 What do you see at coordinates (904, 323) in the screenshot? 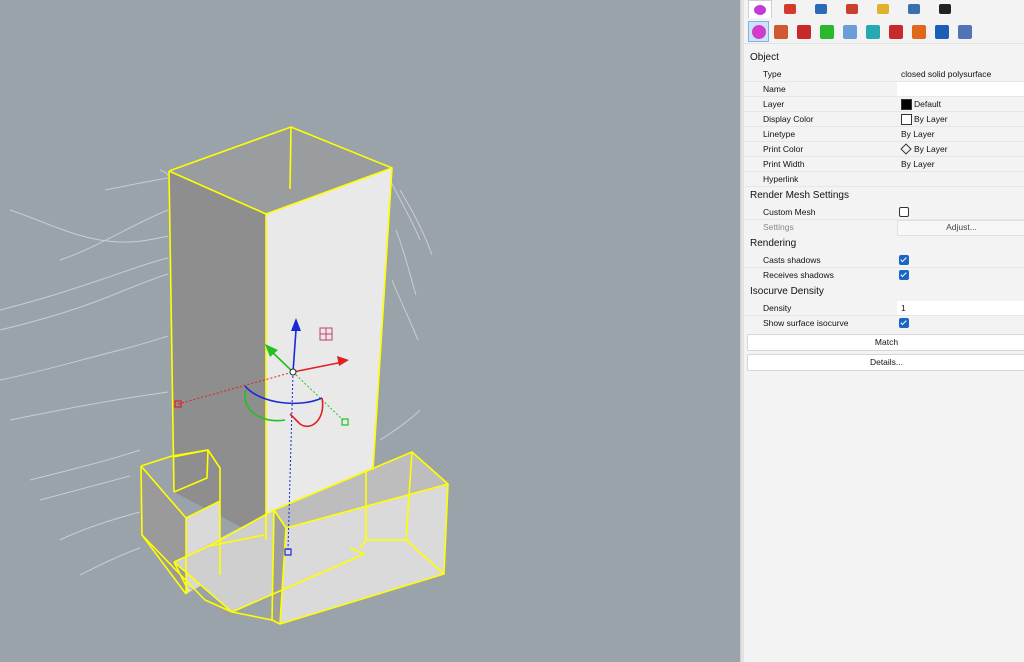
I see `show-isocurve-checkbox` at bounding box center [904, 323].